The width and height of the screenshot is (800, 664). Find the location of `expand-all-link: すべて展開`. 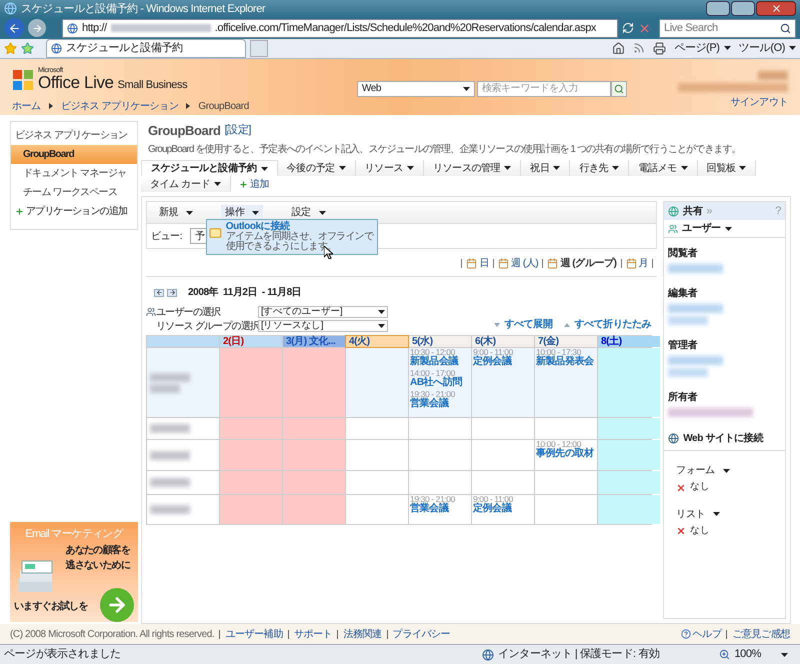

expand-all-link: すべて展開 is located at coordinates (523, 324).